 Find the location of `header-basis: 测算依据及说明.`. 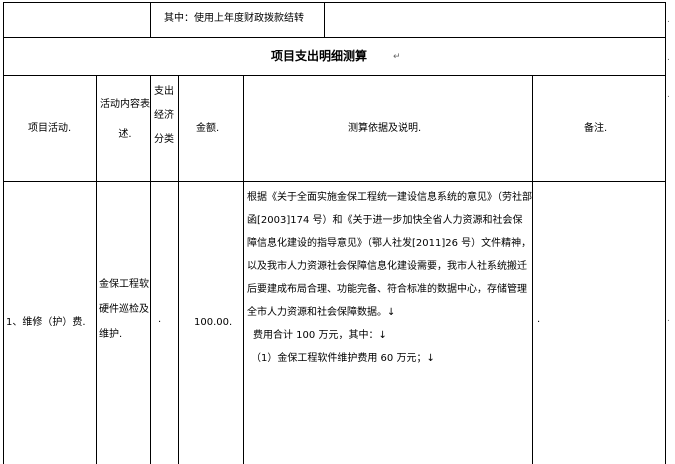

header-basis: 测算依据及说明. is located at coordinates (385, 128).